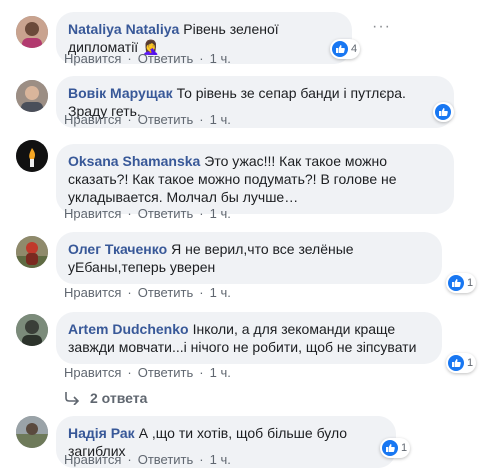  I want to click on comment-author: Nataliya Nataliya, so click(123, 29).